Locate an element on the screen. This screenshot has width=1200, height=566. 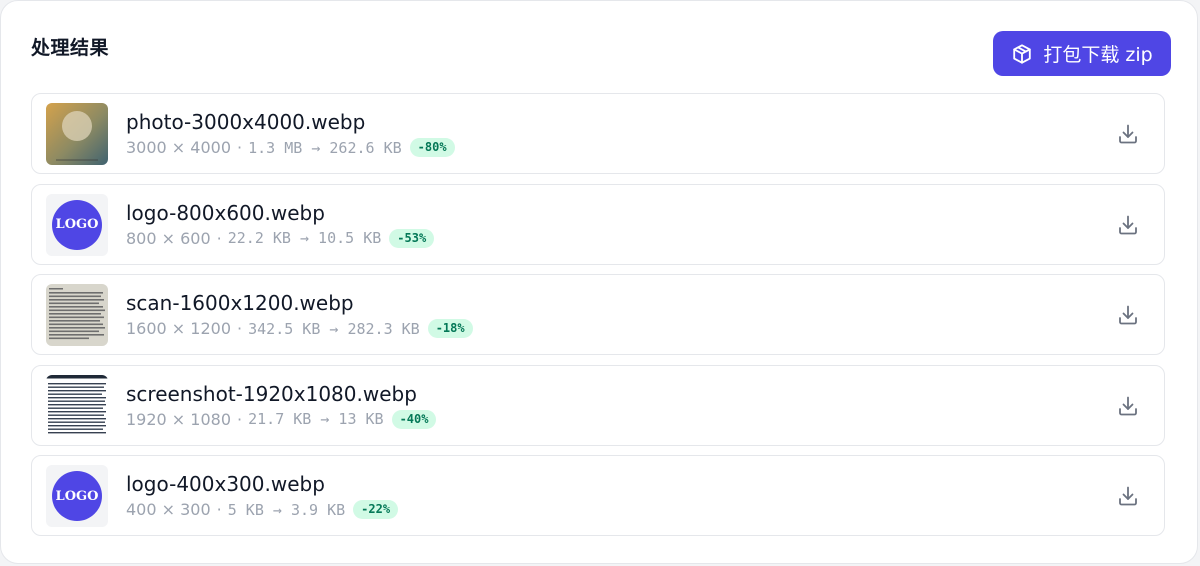
file-sizes: 21.7 KB → 13 KB is located at coordinates (316, 419).